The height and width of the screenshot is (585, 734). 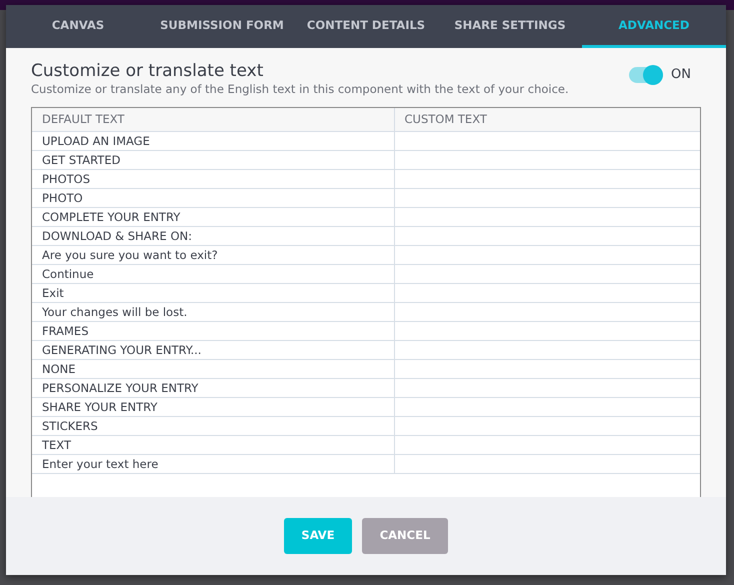 I want to click on table-cell: NONE, so click(x=213, y=369).